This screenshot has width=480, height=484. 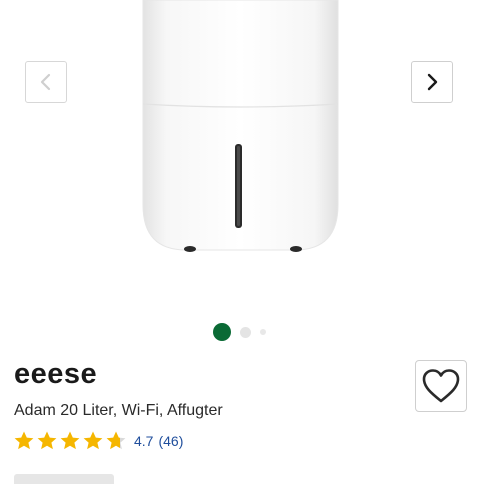 I want to click on star-partial-icon, so click(x=116, y=440).